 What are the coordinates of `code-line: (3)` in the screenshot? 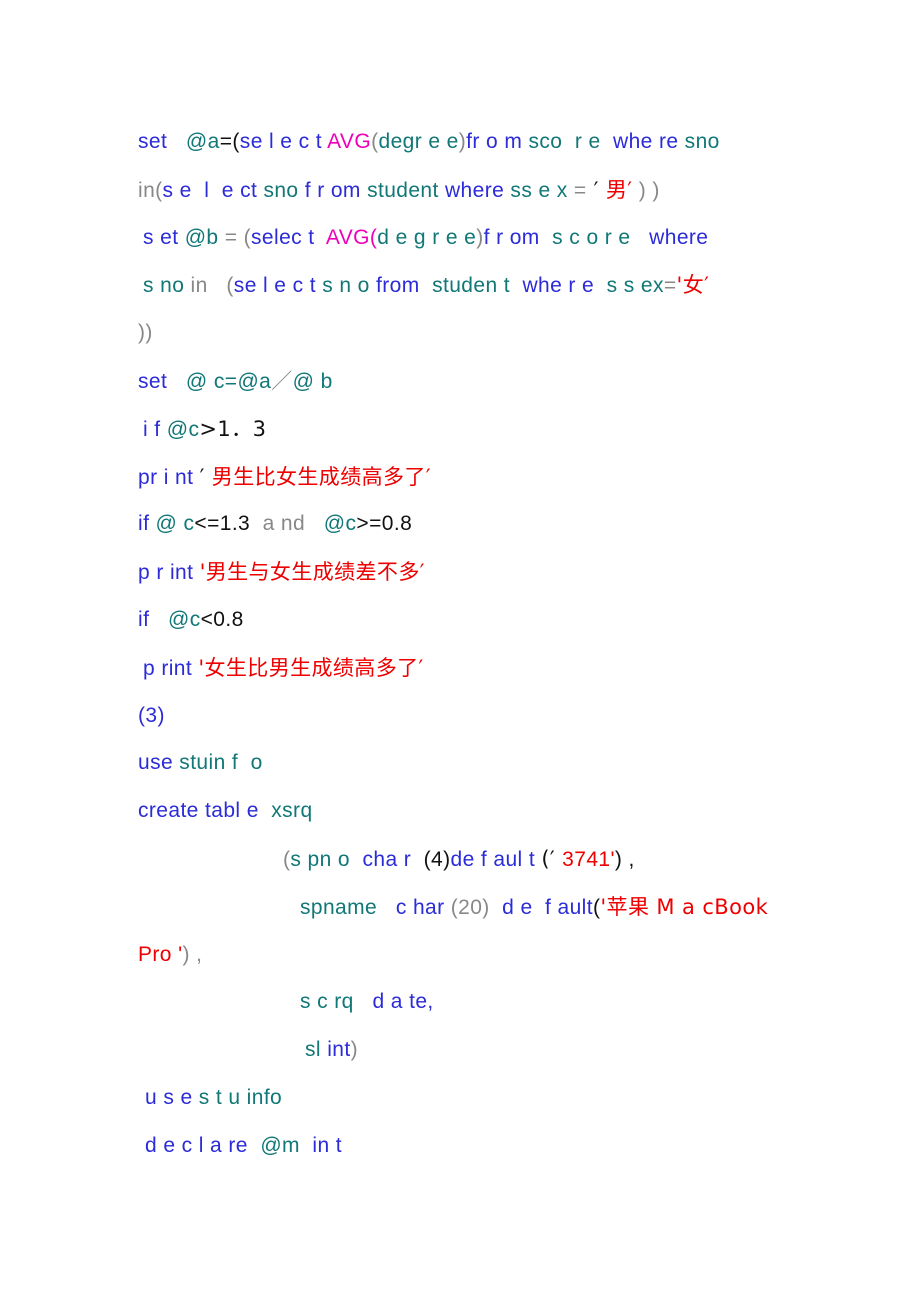 It's located at (151, 716).